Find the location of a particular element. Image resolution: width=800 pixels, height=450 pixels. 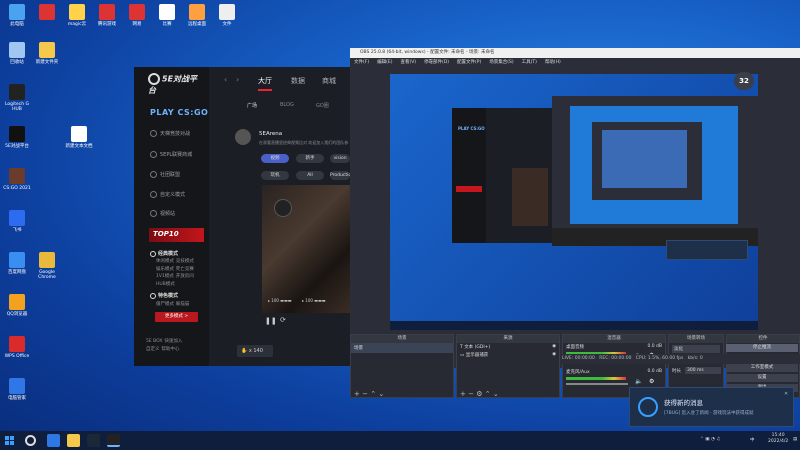

desktop-icon: 比赛 is located at coordinates (167, 15).